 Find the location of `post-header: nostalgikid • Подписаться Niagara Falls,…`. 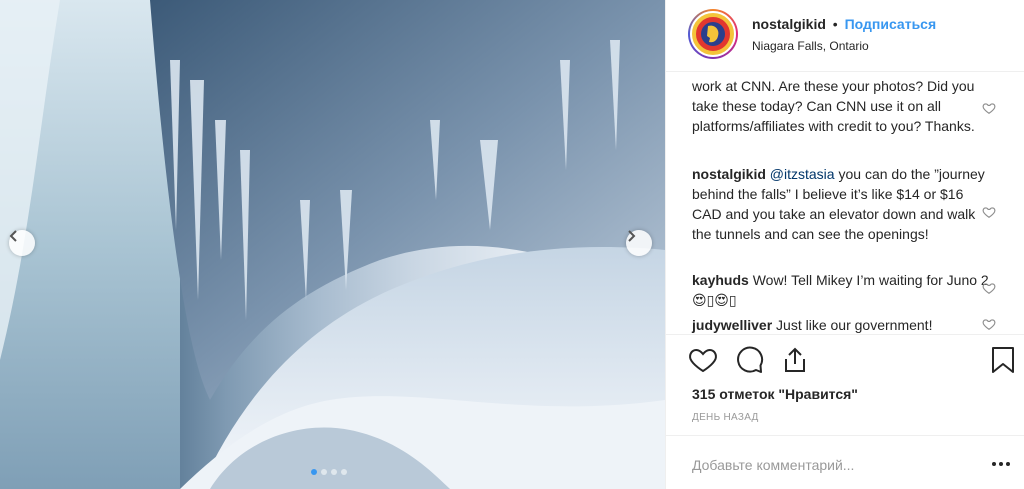

post-header: nostalgikid • Подписаться Niagara Falls,… is located at coordinates (845, 36).